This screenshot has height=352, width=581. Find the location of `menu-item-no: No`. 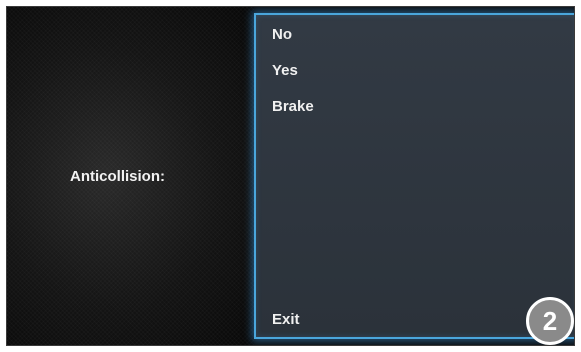

menu-item-no: No is located at coordinates (282, 34).